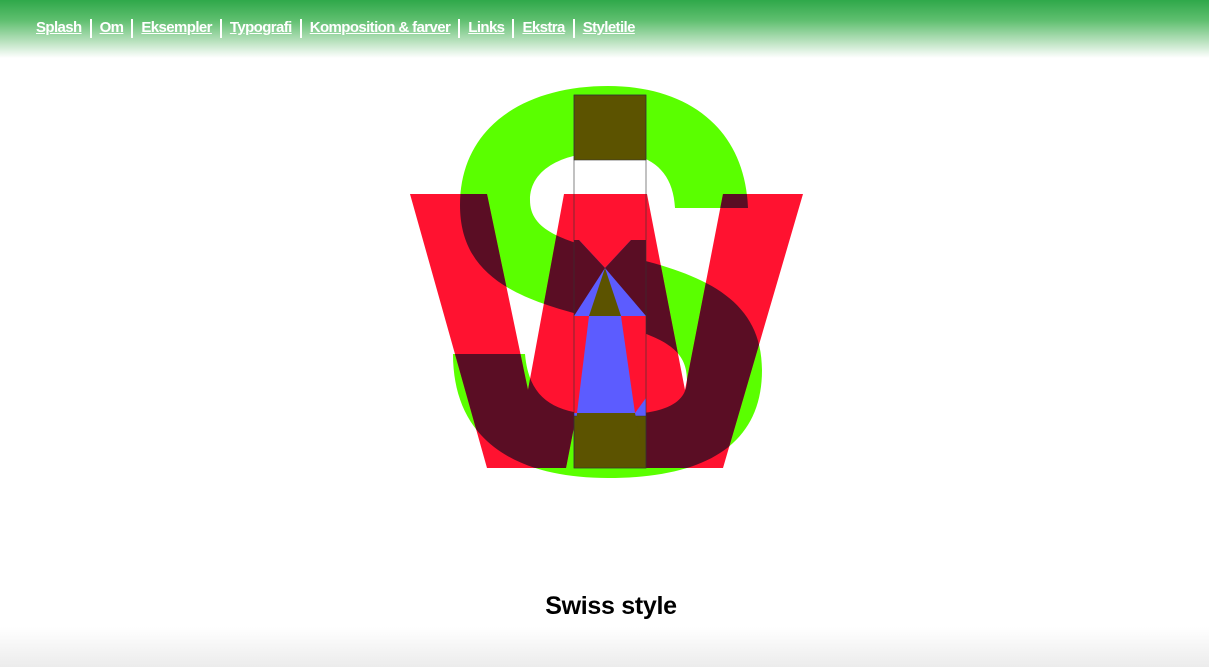 Image resolution: width=1209 pixels, height=667 pixels. Describe the element at coordinates (604, 647) in the screenshot. I see `bottom-shadow` at that location.